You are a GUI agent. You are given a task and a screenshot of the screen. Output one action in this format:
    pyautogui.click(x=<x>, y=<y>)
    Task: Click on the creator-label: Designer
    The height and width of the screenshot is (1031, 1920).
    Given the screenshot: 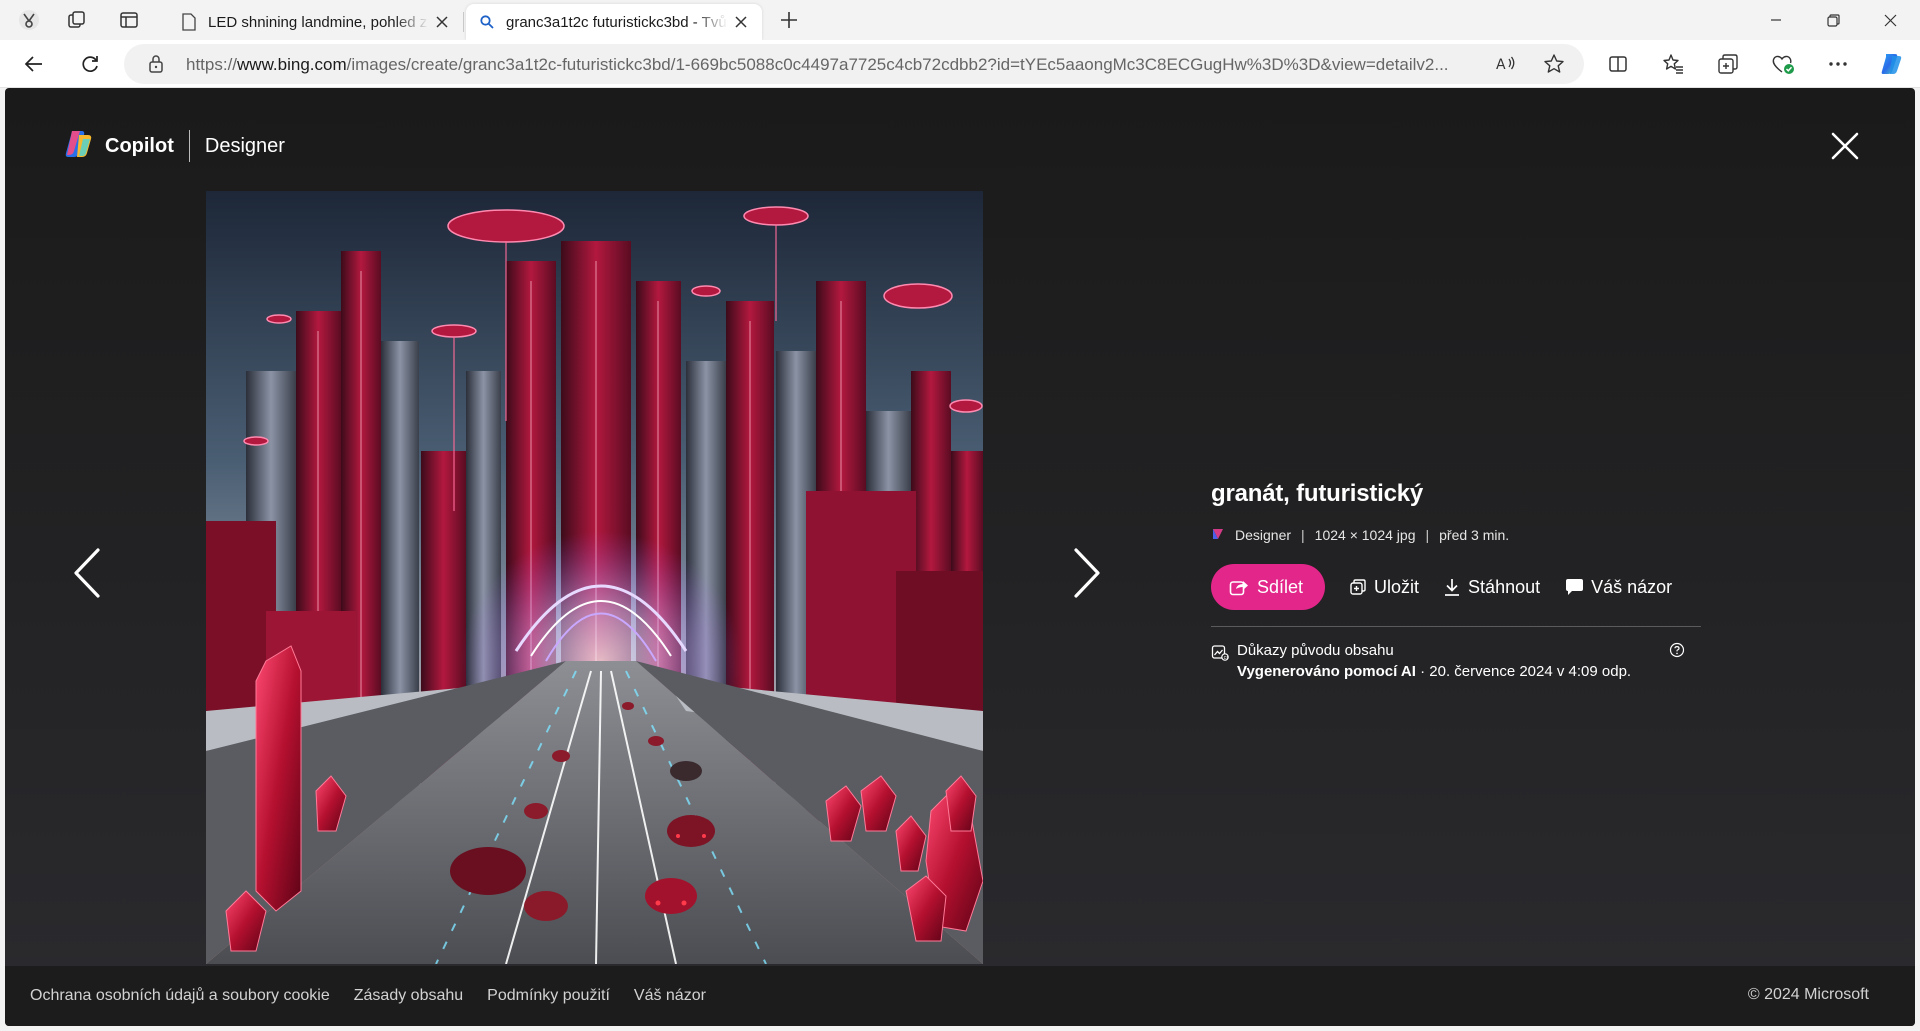 What is the action you would take?
    pyautogui.click(x=1263, y=535)
    